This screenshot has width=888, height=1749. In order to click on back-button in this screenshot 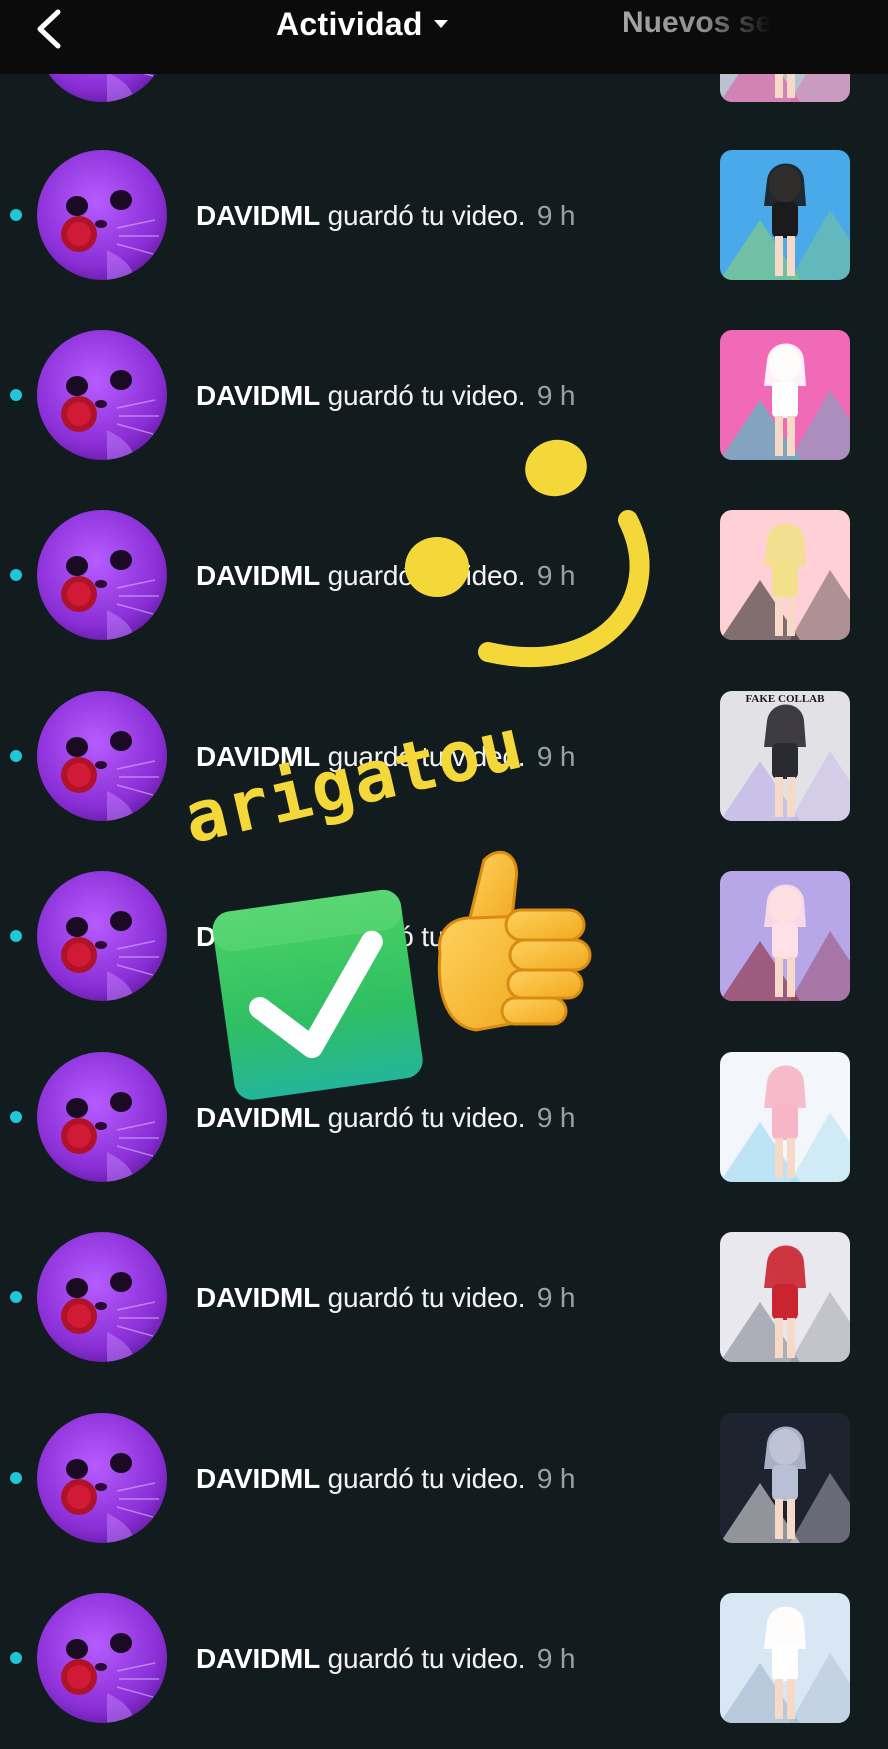, I will do `click(50, 29)`.